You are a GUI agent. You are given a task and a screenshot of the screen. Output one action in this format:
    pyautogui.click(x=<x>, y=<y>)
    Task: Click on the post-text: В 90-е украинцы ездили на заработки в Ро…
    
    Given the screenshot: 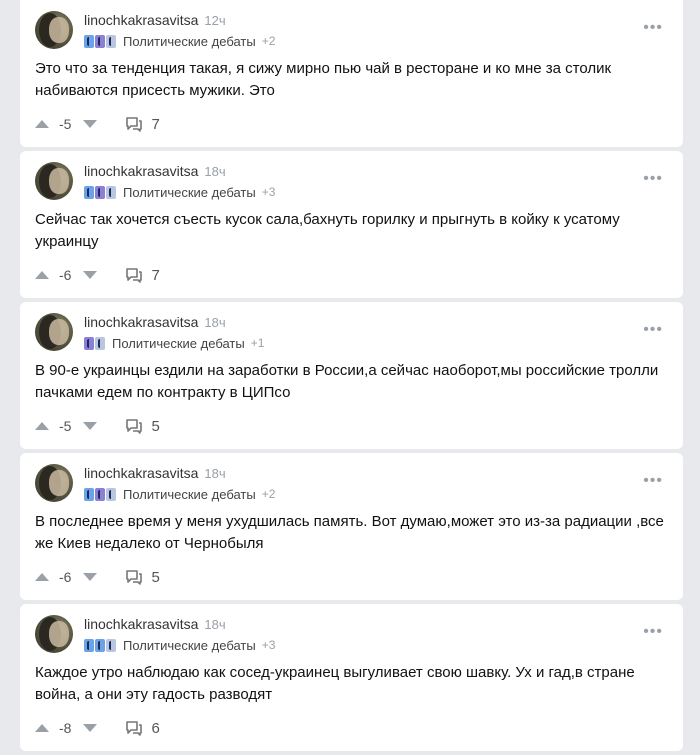 What is the action you would take?
    pyautogui.click(x=347, y=381)
    